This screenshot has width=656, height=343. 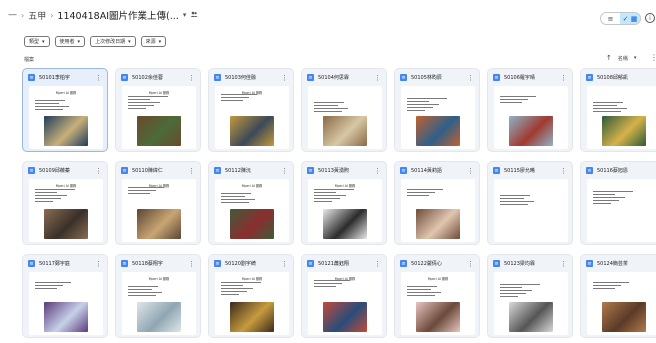 What do you see at coordinates (153, 41) in the screenshot?
I see `filter-chip: 來源 ▾` at bounding box center [153, 41].